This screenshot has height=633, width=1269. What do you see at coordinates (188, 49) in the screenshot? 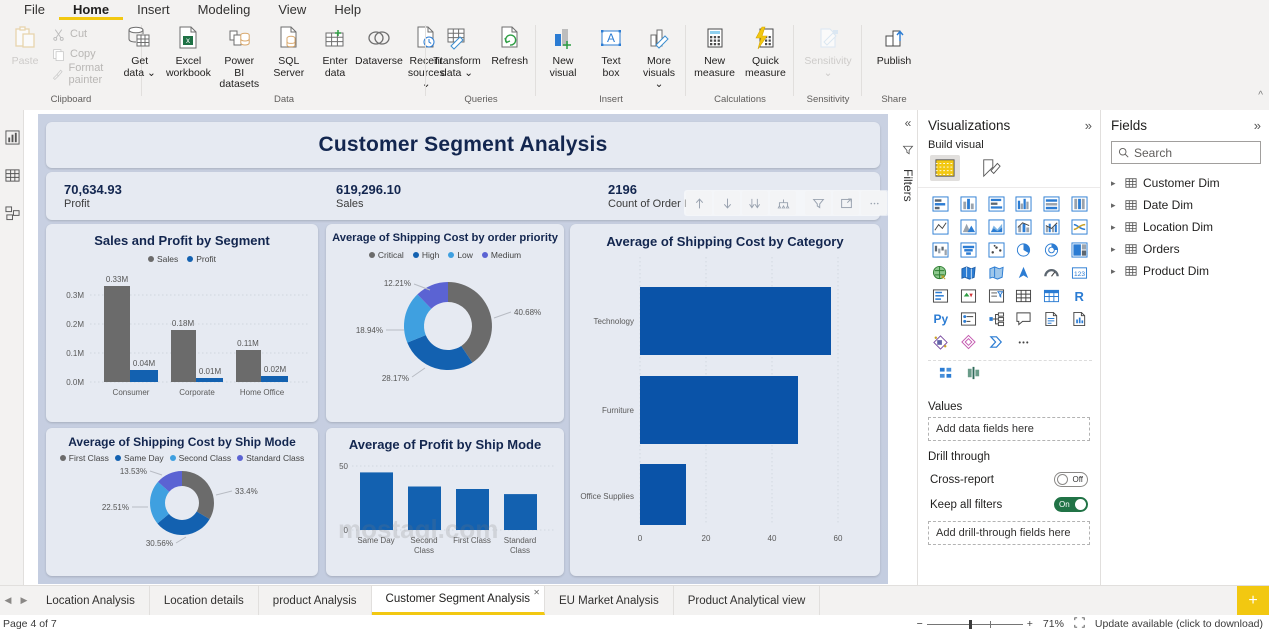
I see `excel-workbook-button: x Excel workbook` at bounding box center [188, 49].